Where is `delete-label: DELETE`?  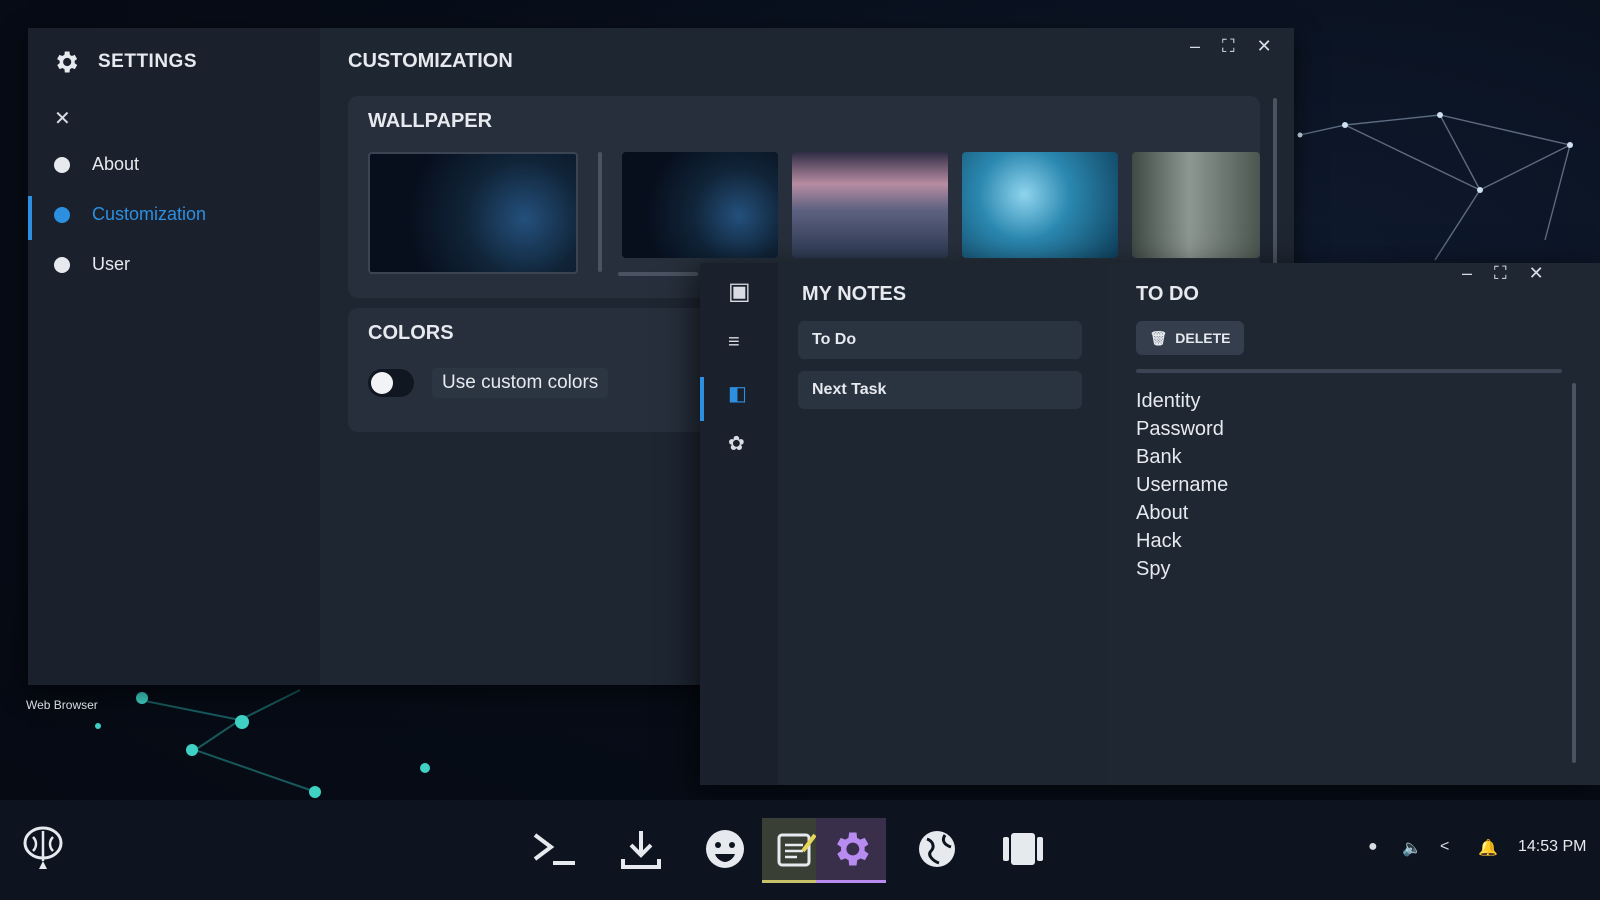
delete-label: DELETE is located at coordinates (1203, 338).